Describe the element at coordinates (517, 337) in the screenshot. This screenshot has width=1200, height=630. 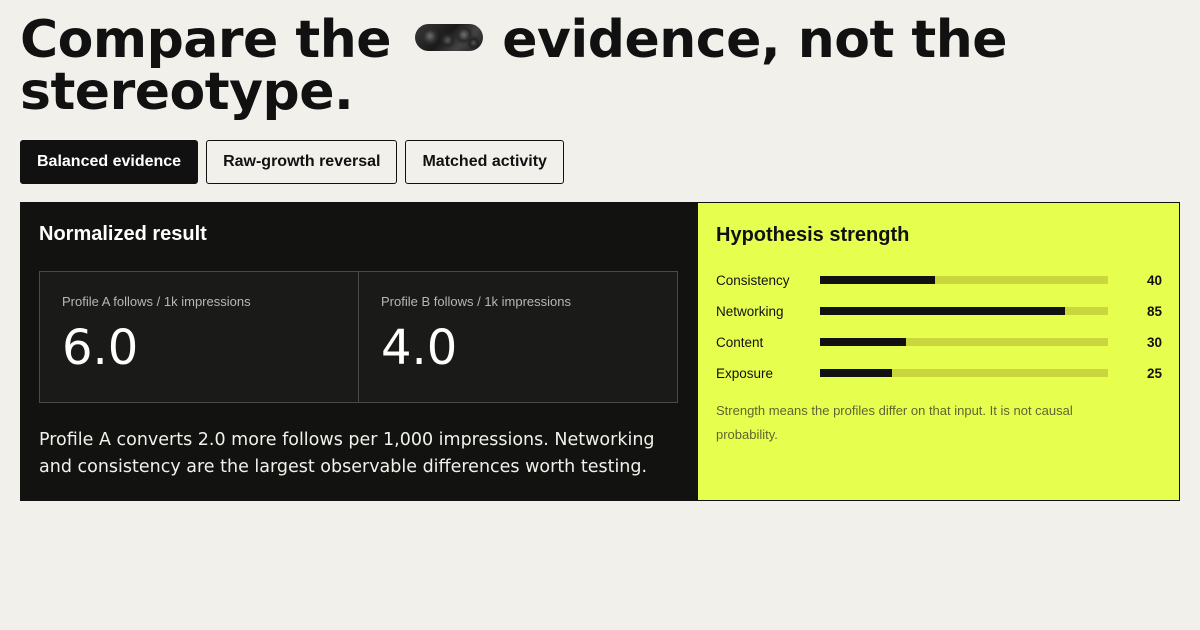
I see `metric-profile-b: Profile B follows / 1k impressions 4.0` at that location.